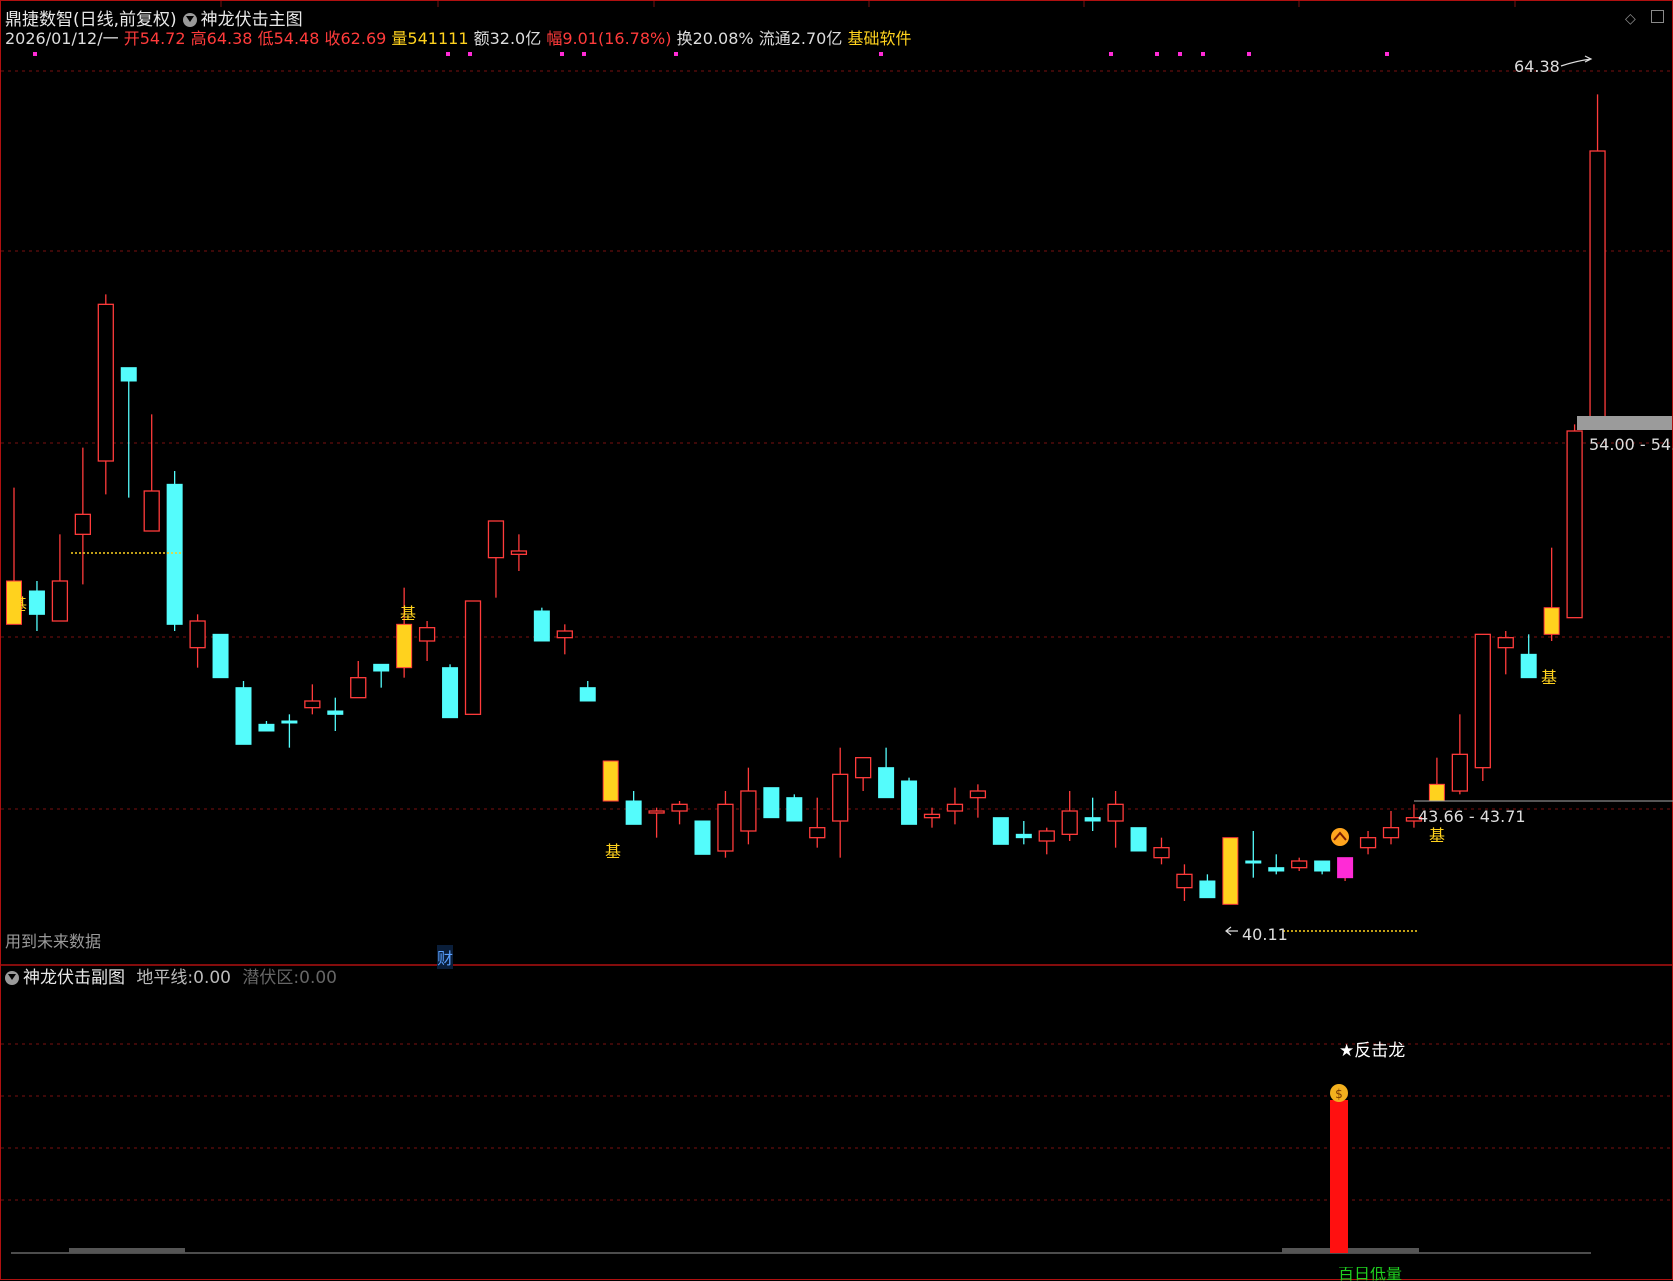  I want to click on open-value: 54.72, so click(162, 38).